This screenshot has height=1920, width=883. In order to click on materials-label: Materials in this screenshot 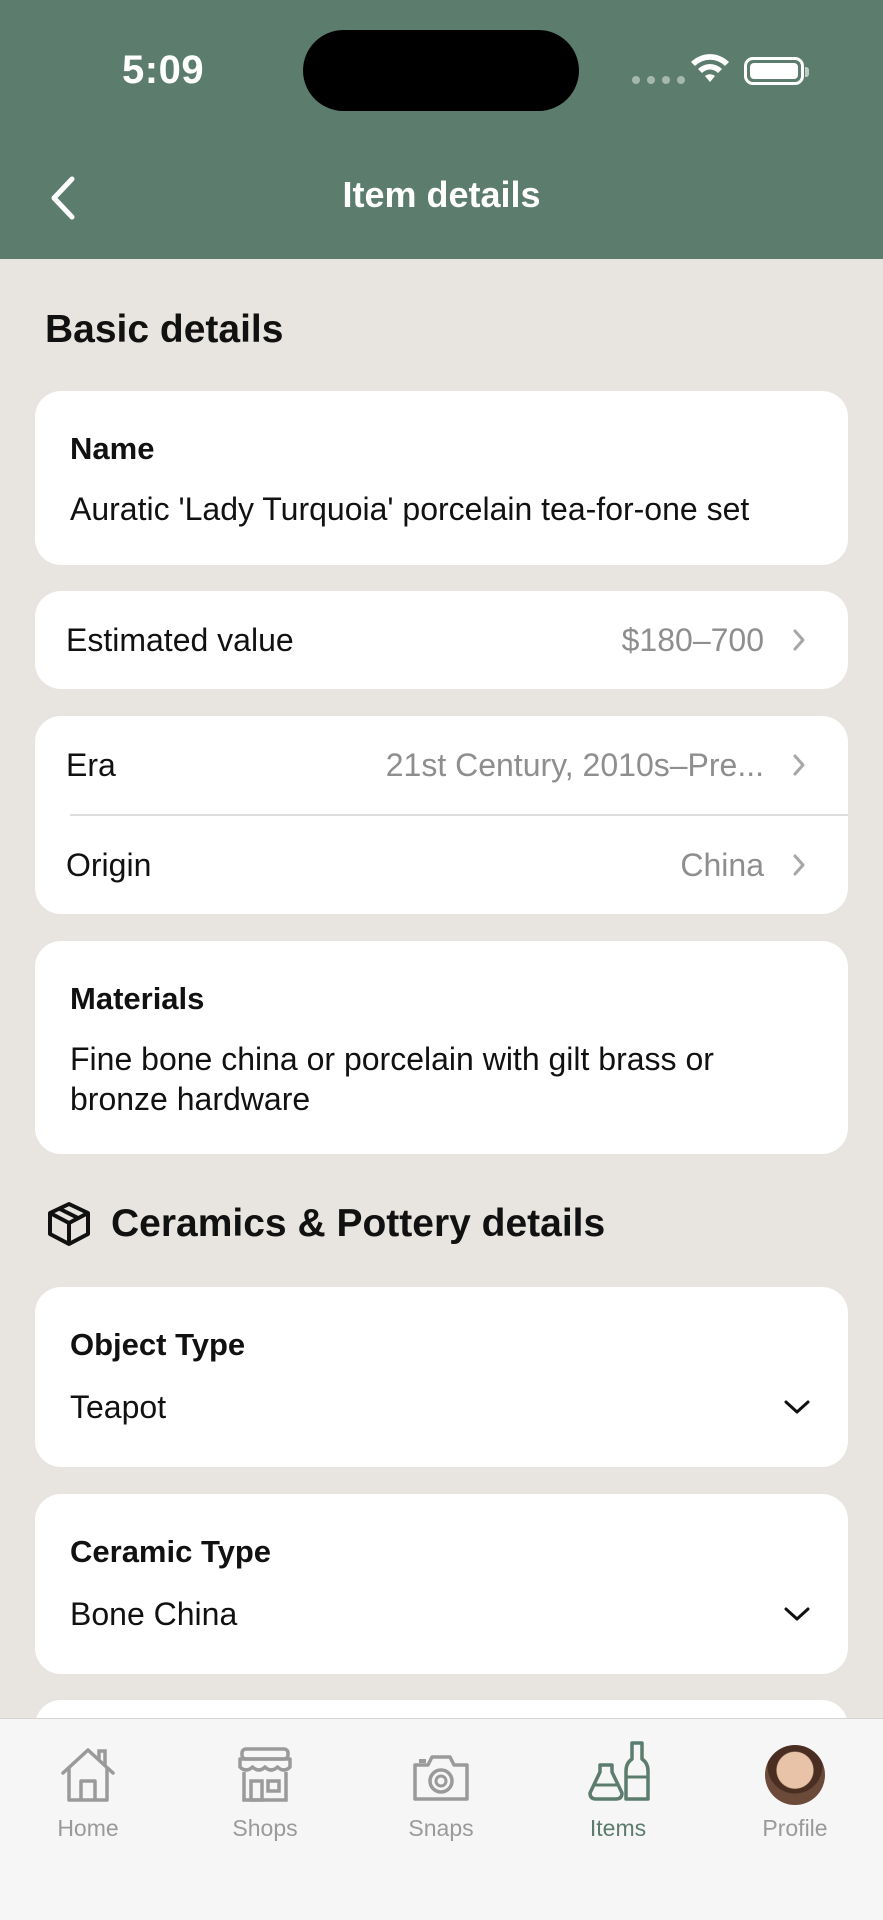, I will do `click(137, 998)`.